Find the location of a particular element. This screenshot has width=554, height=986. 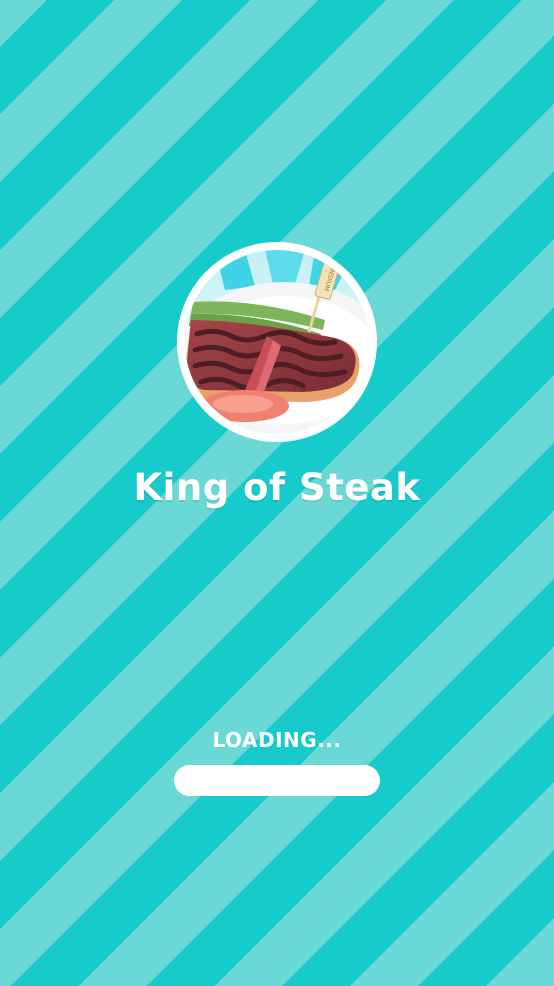

game-logo: MEDIUM is located at coordinates (277, 342).